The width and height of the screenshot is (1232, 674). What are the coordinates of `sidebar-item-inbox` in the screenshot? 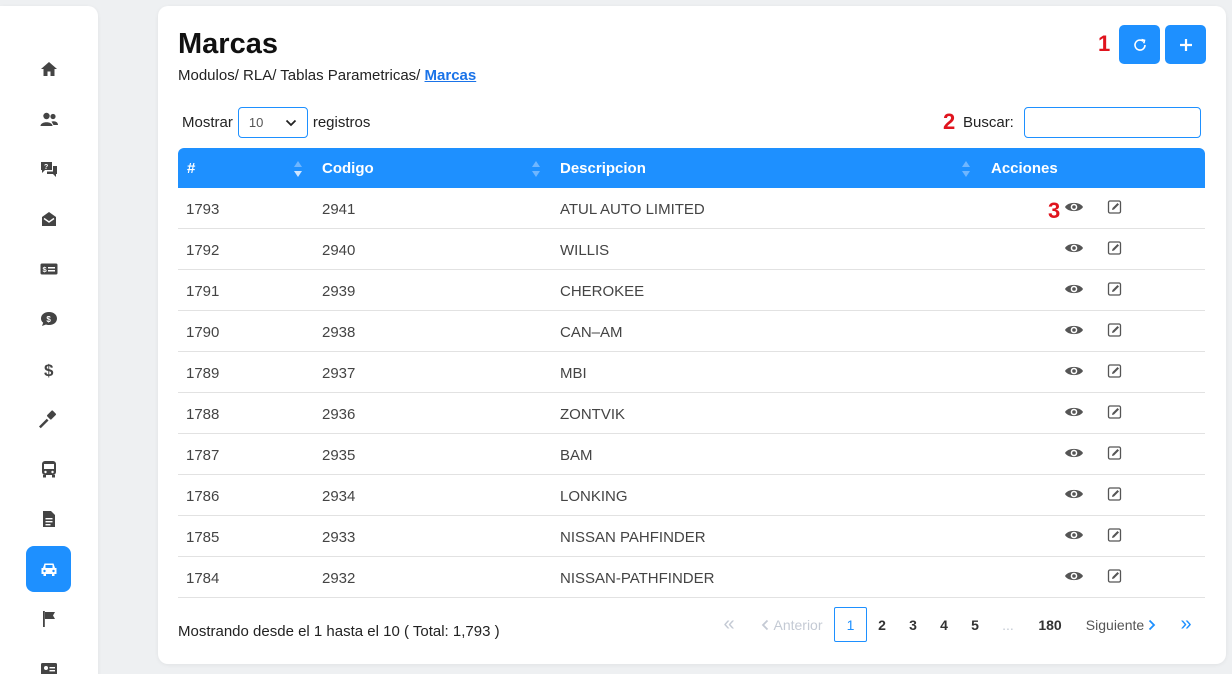 It's located at (48, 219).